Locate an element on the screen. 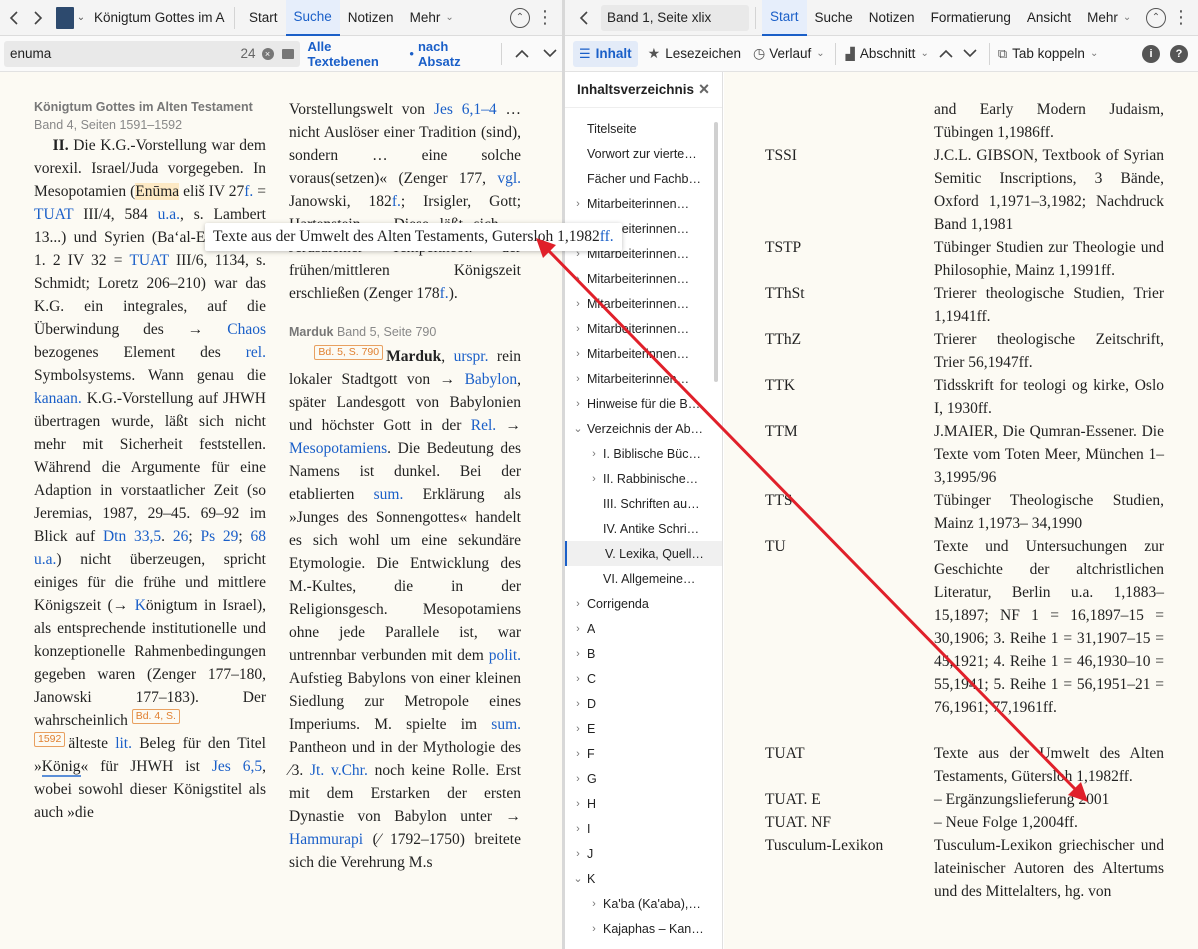  abschnitt-button: ▟ Abschnitt ⌄ is located at coordinates (887, 53).